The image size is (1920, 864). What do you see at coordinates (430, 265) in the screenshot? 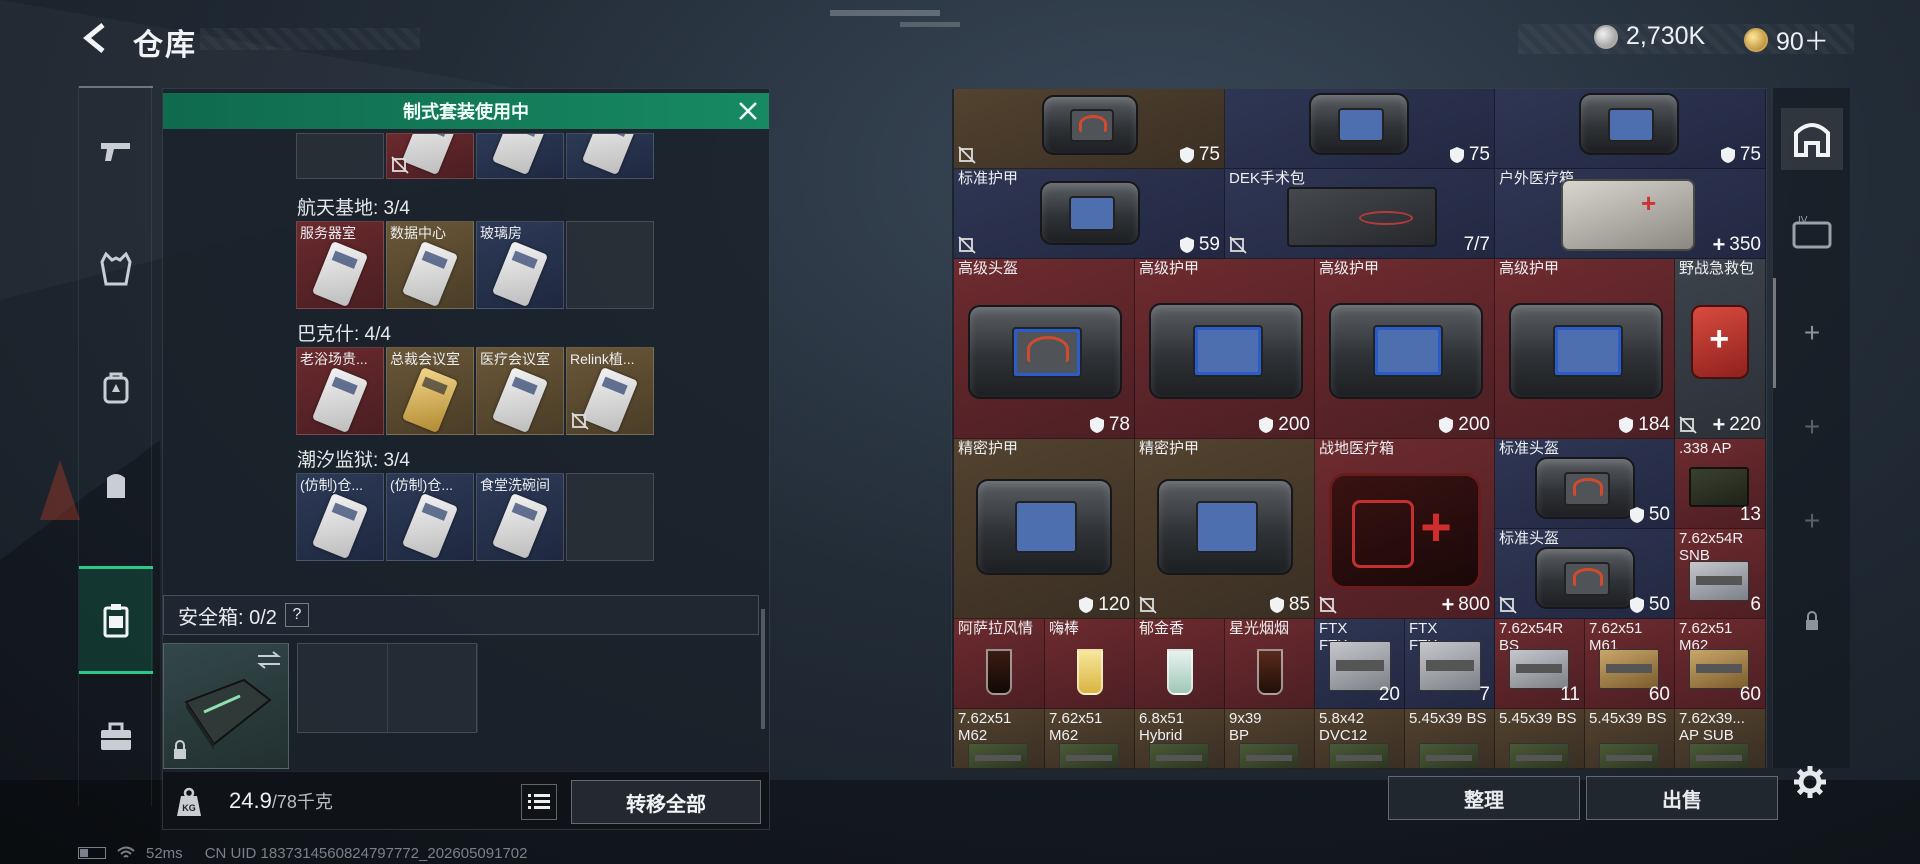
I see `key-slot: 数据中心` at bounding box center [430, 265].